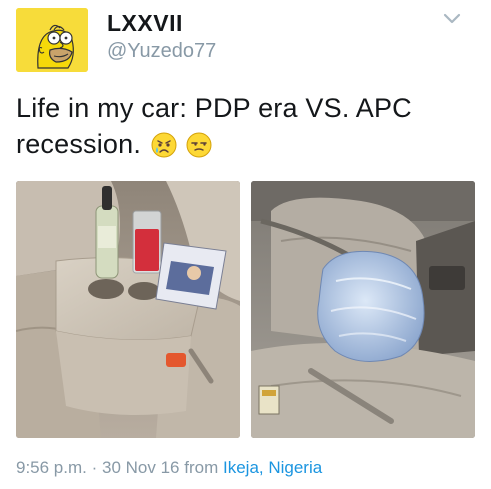  Describe the element at coordinates (141, 467) in the screenshot. I see `tweet-date: 30 Nov 16` at that location.